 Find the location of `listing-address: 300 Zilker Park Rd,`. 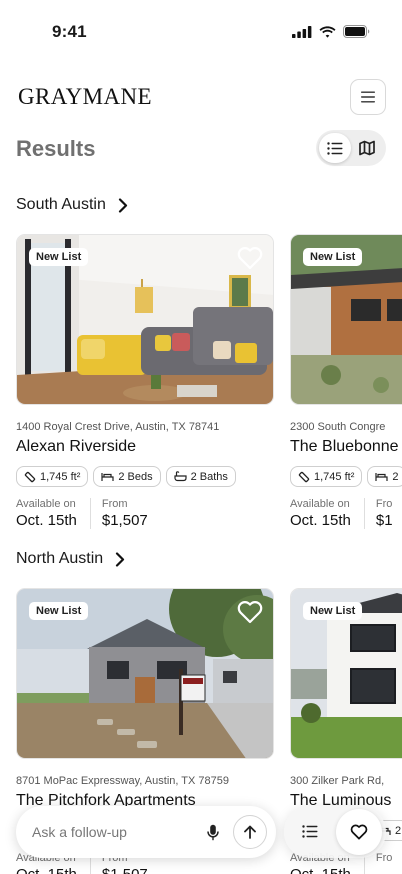

listing-address: 300 Zilker Park Rd, is located at coordinates (337, 781).